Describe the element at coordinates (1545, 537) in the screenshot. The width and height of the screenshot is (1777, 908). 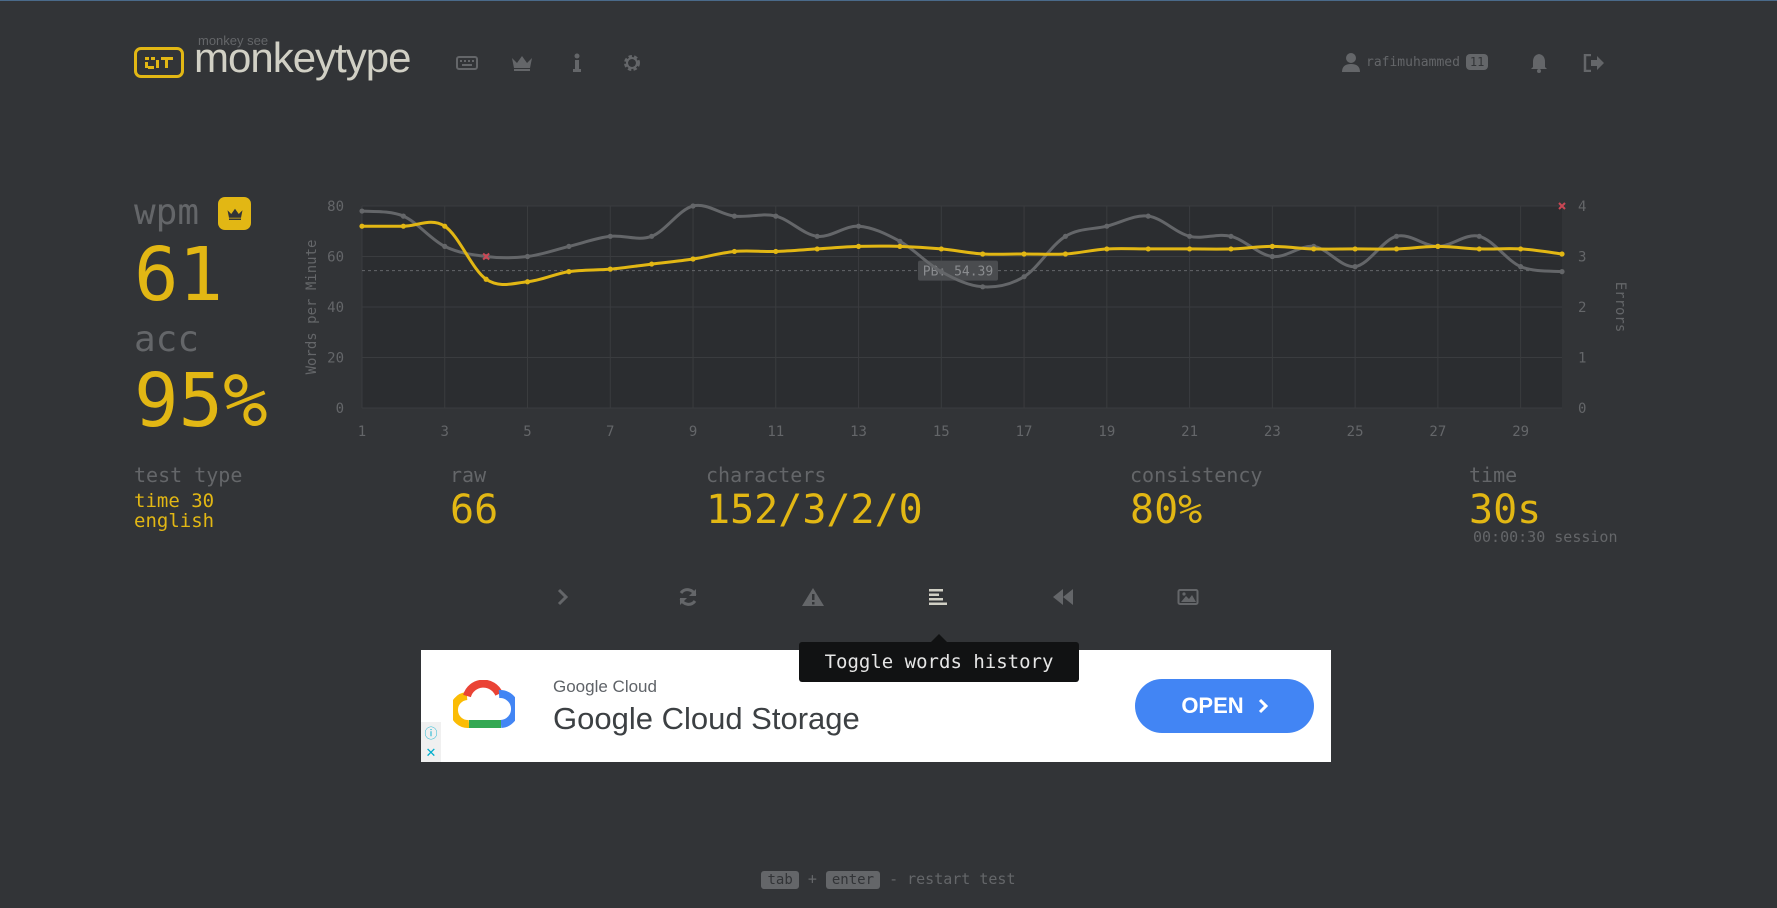
I see `session-time: 00:00:30 session` at that location.